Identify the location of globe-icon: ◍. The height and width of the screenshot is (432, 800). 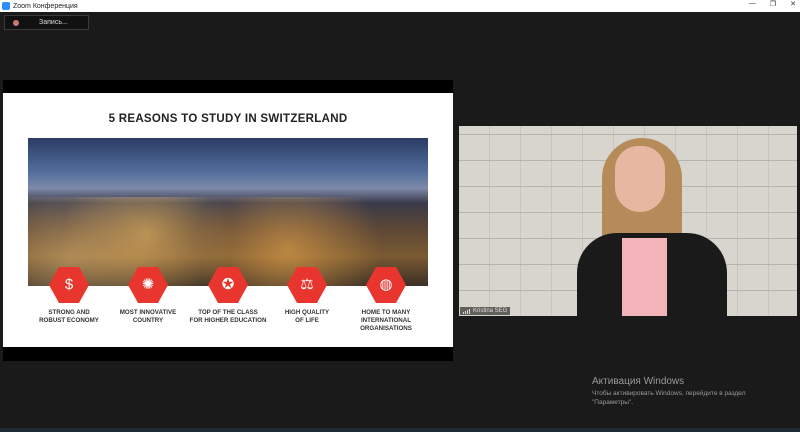
(386, 285).